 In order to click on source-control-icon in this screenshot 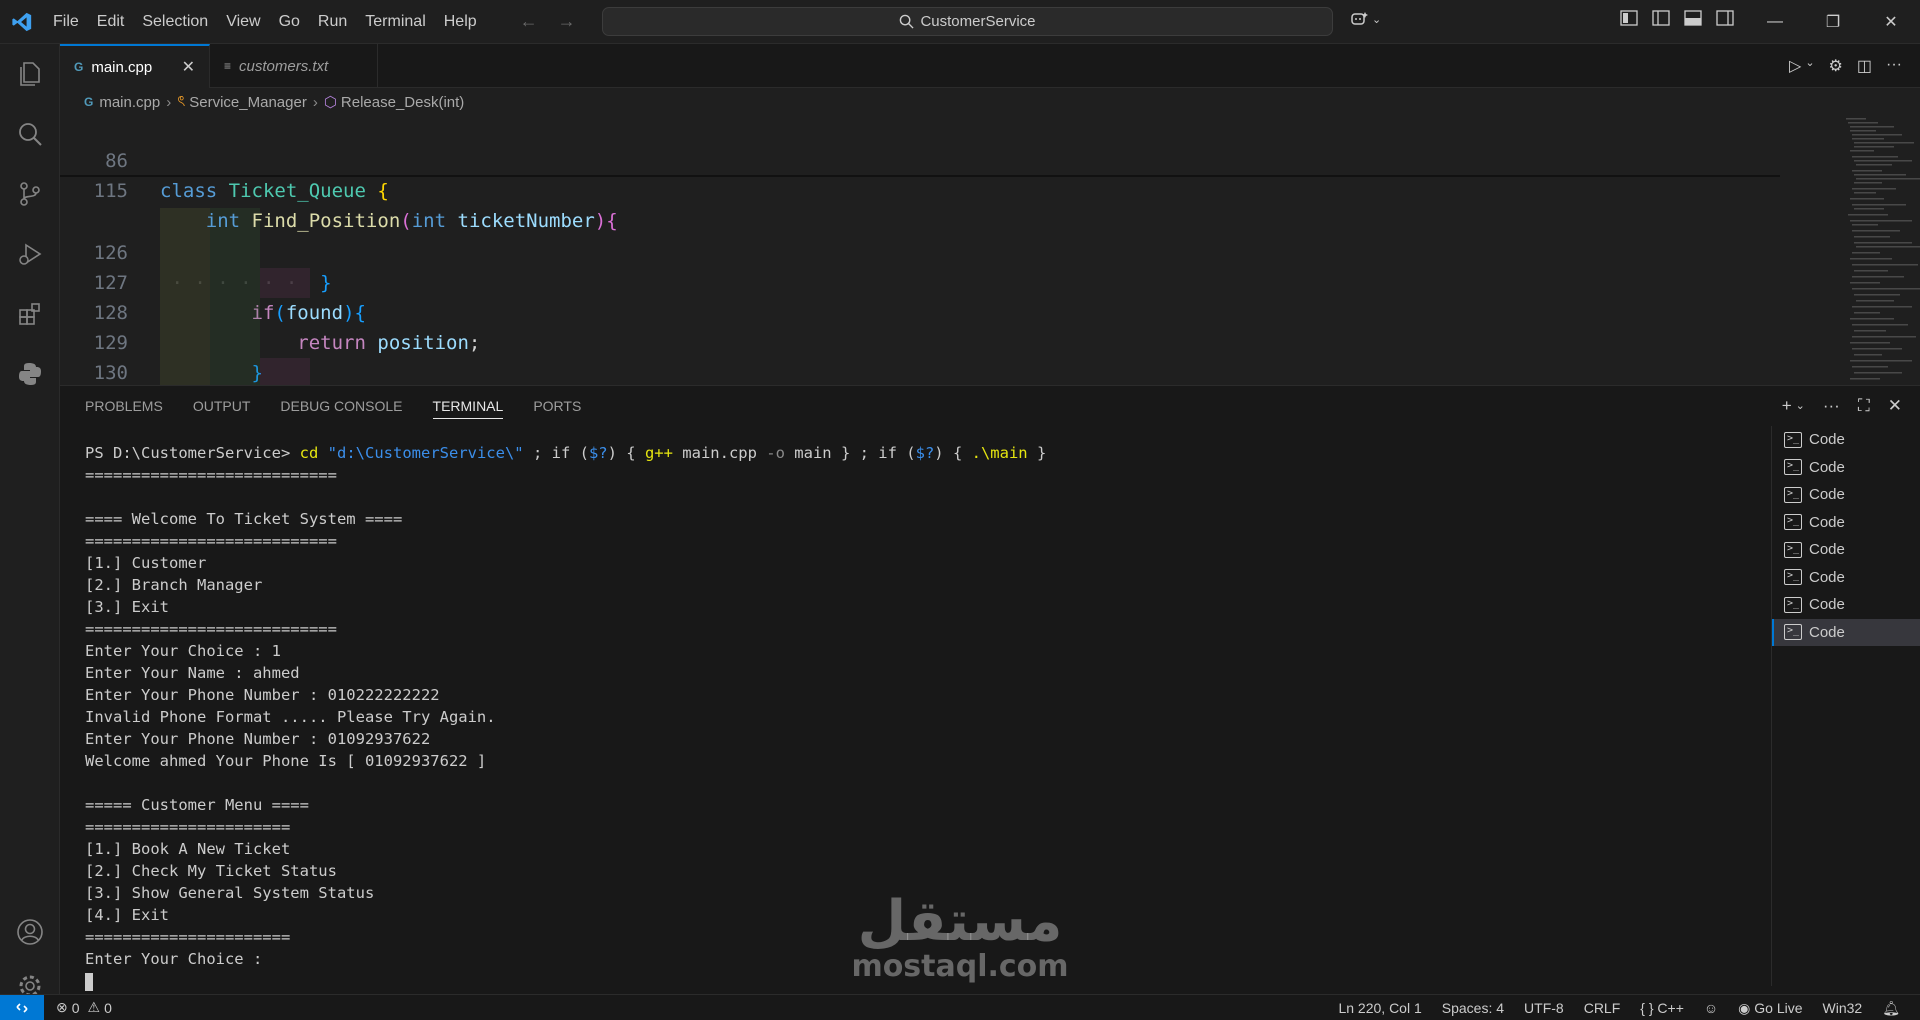, I will do `click(30, 194)`.